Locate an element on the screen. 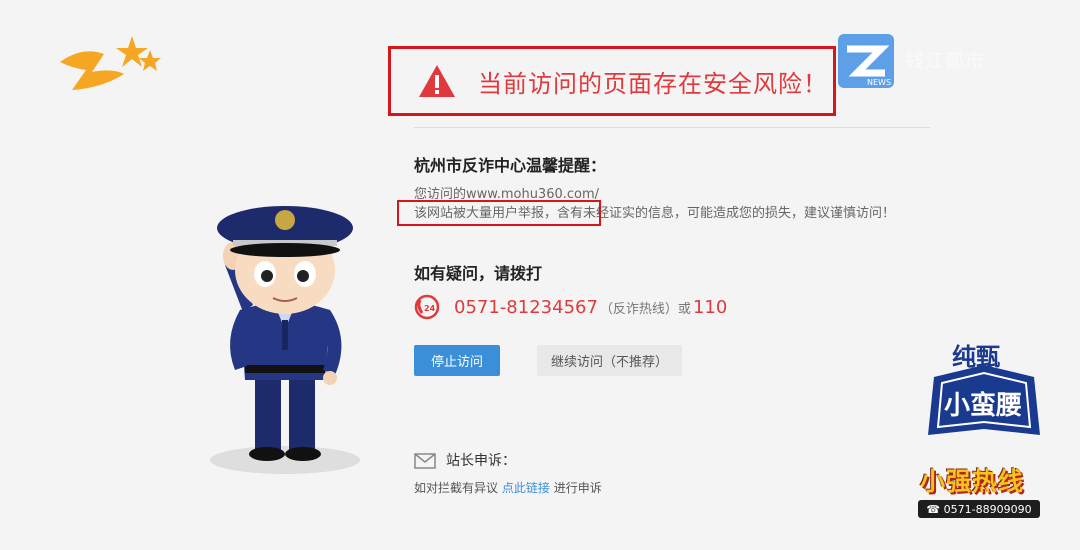 The image size is (1080, 550). appeal-suffix: 进行申诉 is located at coordinates (577, 488).